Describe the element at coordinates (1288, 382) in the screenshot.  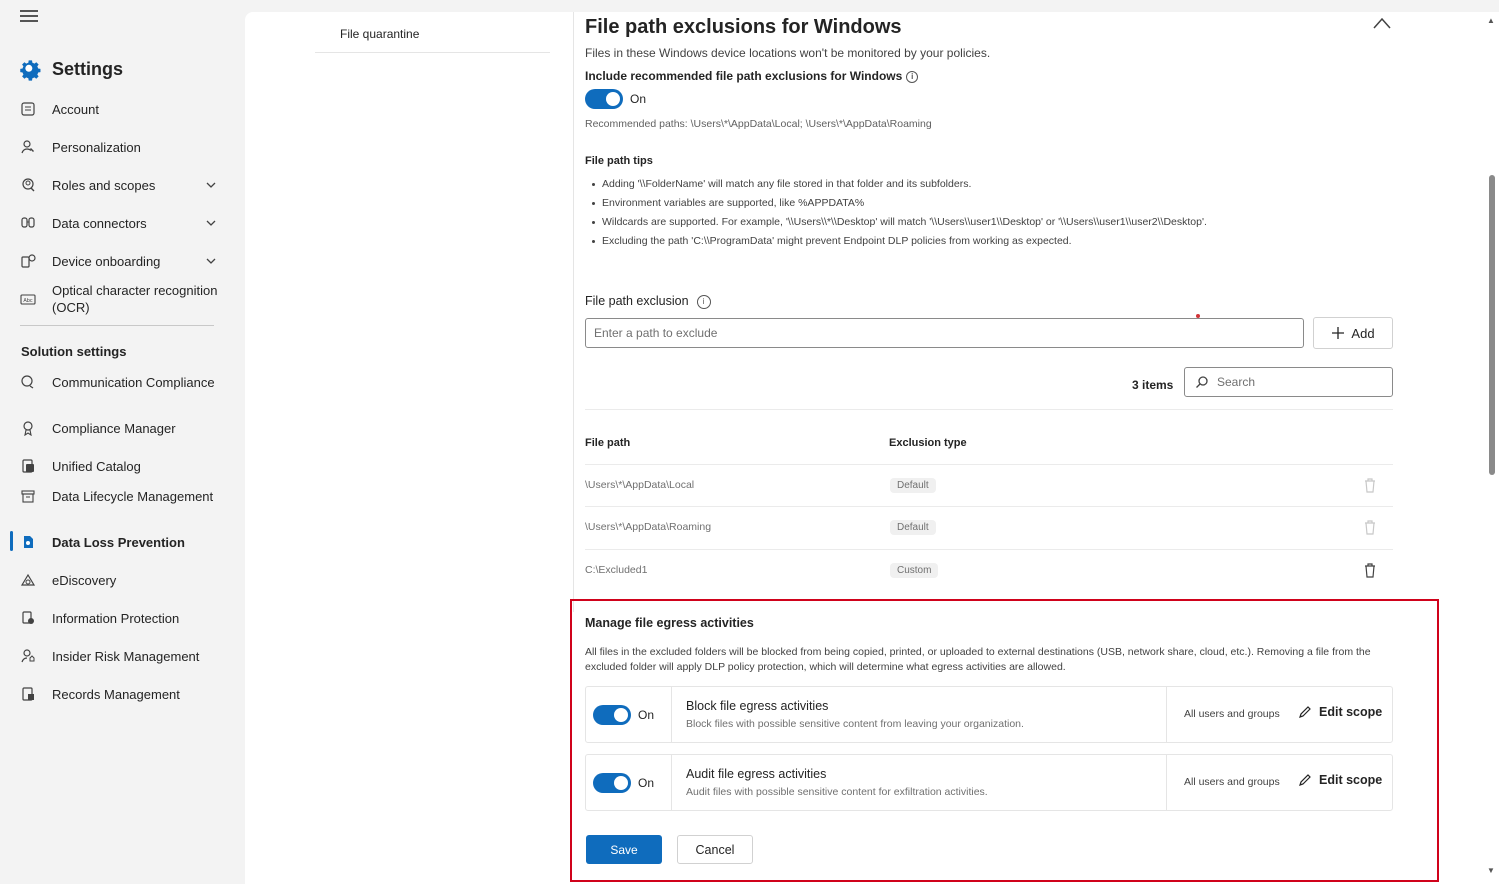
I see `search-input: Search` at that location.